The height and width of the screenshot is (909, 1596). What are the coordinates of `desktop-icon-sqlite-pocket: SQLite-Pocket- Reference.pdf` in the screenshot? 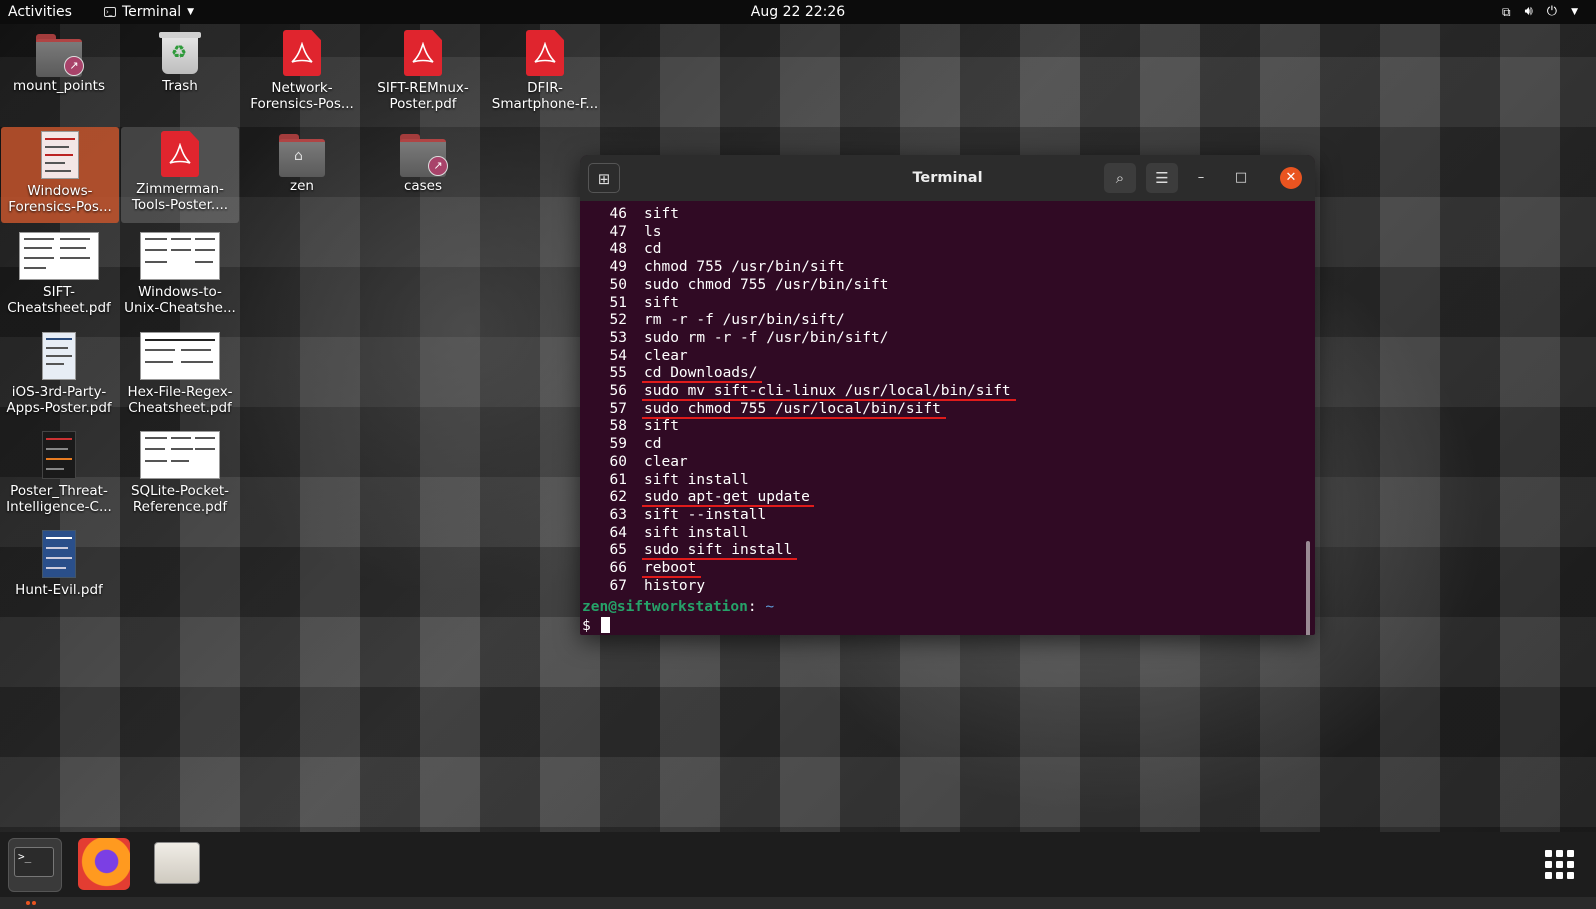 It's located at (180, 473).